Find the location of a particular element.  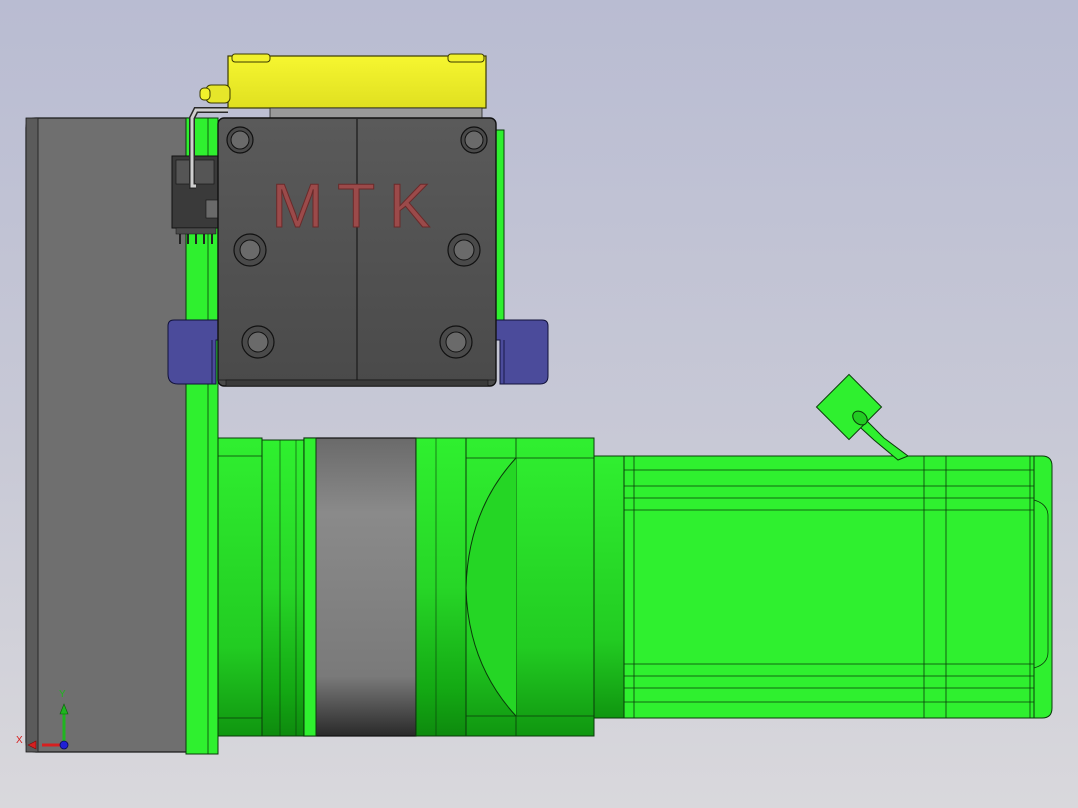

gearbox-assembly is located at coordinates (406, 587).